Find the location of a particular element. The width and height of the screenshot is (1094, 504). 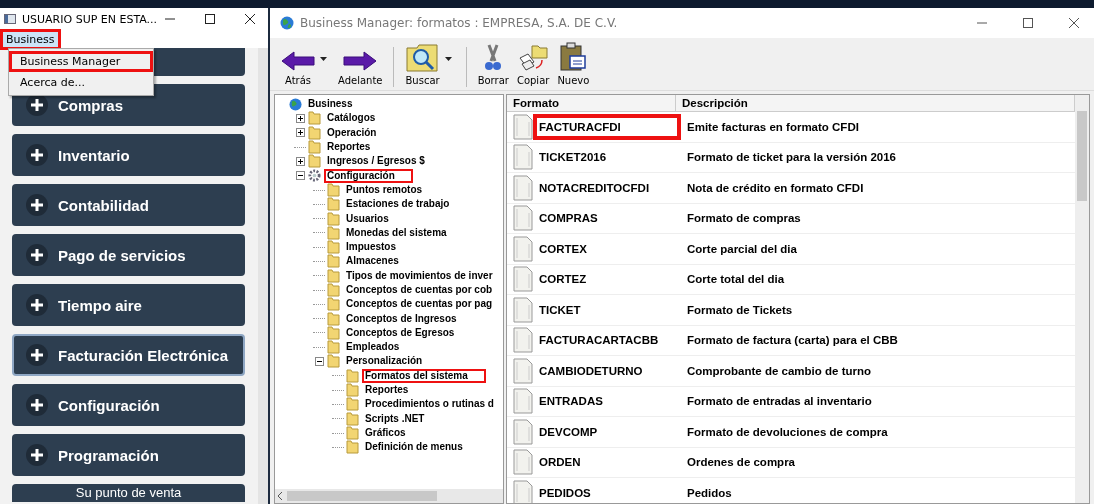

tree-item: Empleados is located at coordinates (373, 347).